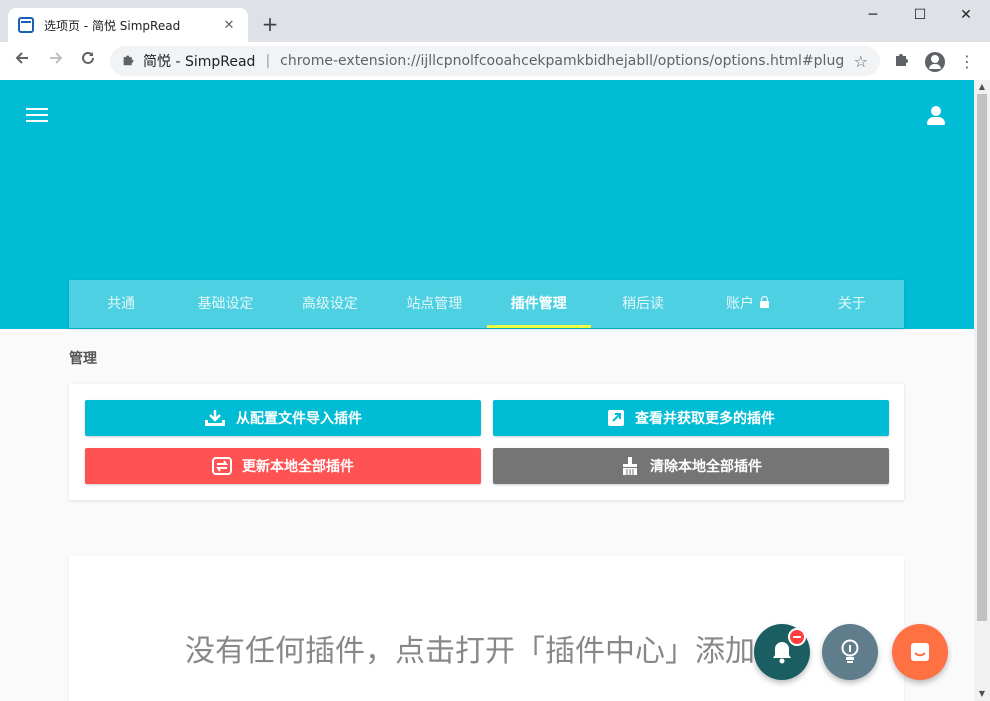 This screenshot has width=990, height=701. I want to click on tab-plugin-management: 插件管理, so click(539, 304).